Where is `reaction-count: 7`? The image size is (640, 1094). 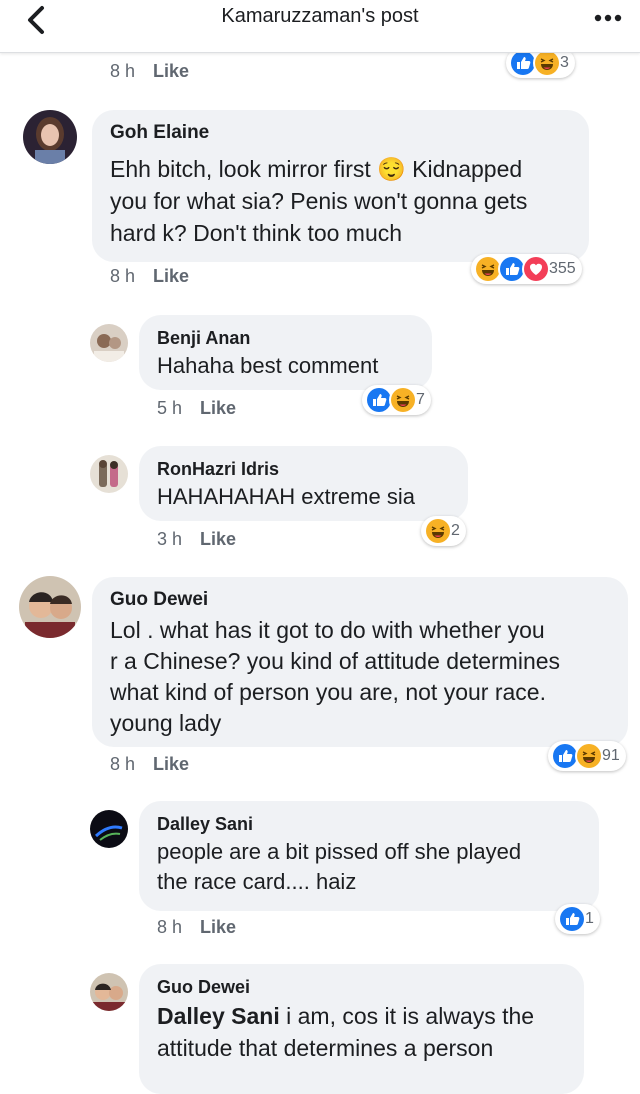 reaction-count: 7 is located at coordinates (420, 399).